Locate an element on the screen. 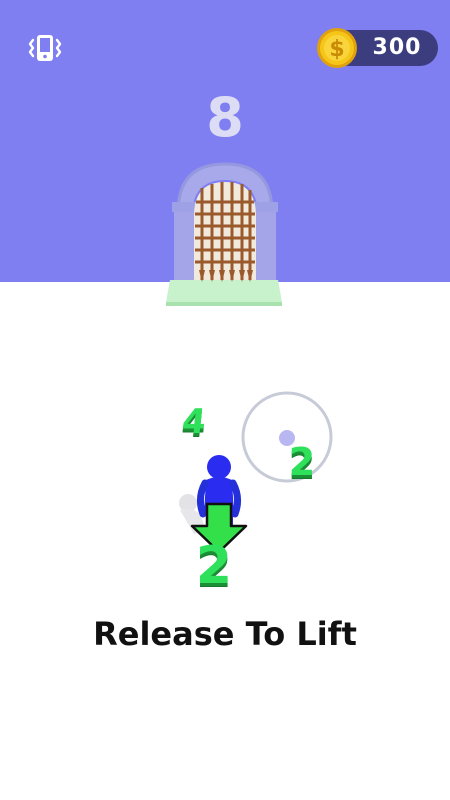 Image resolution: width=450 pixels, height=800 pixels. instruction-text: Release To Lift is located at coordinates (225, 634).